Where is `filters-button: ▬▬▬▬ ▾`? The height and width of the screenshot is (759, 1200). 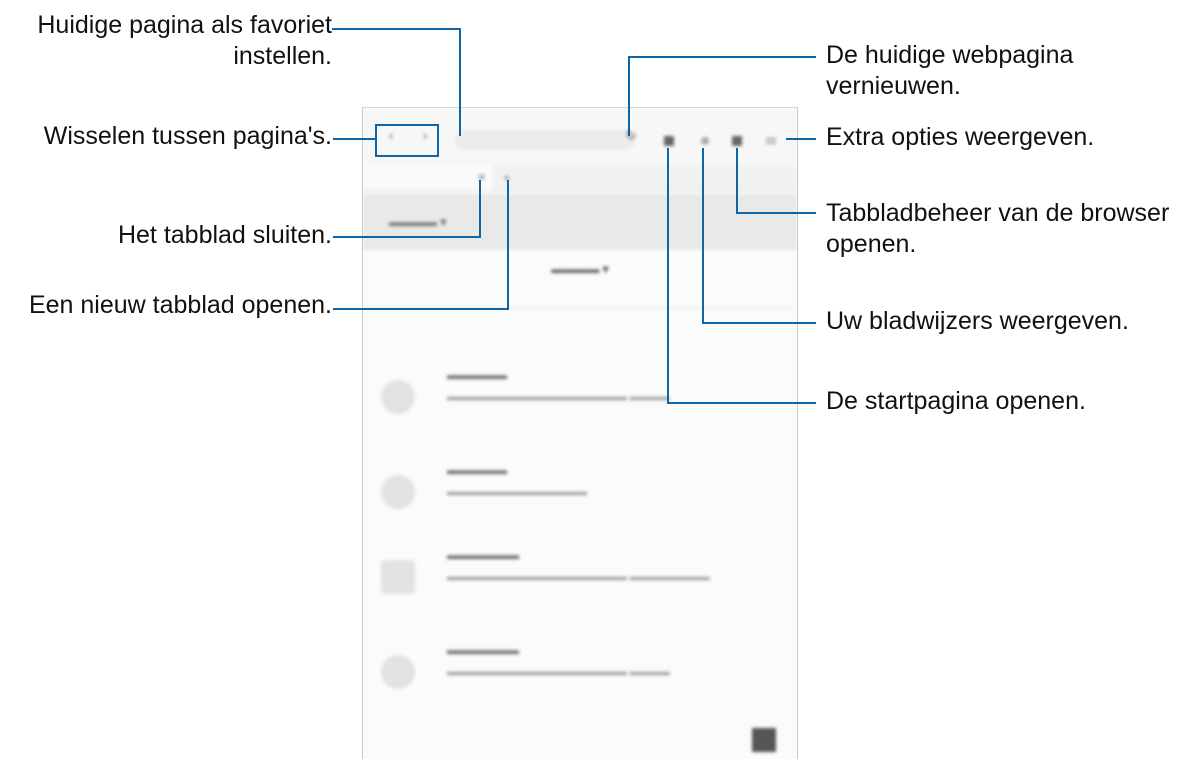
filters-button: ▬▬▬▬ ▾ is located at coordinates (417, 222).